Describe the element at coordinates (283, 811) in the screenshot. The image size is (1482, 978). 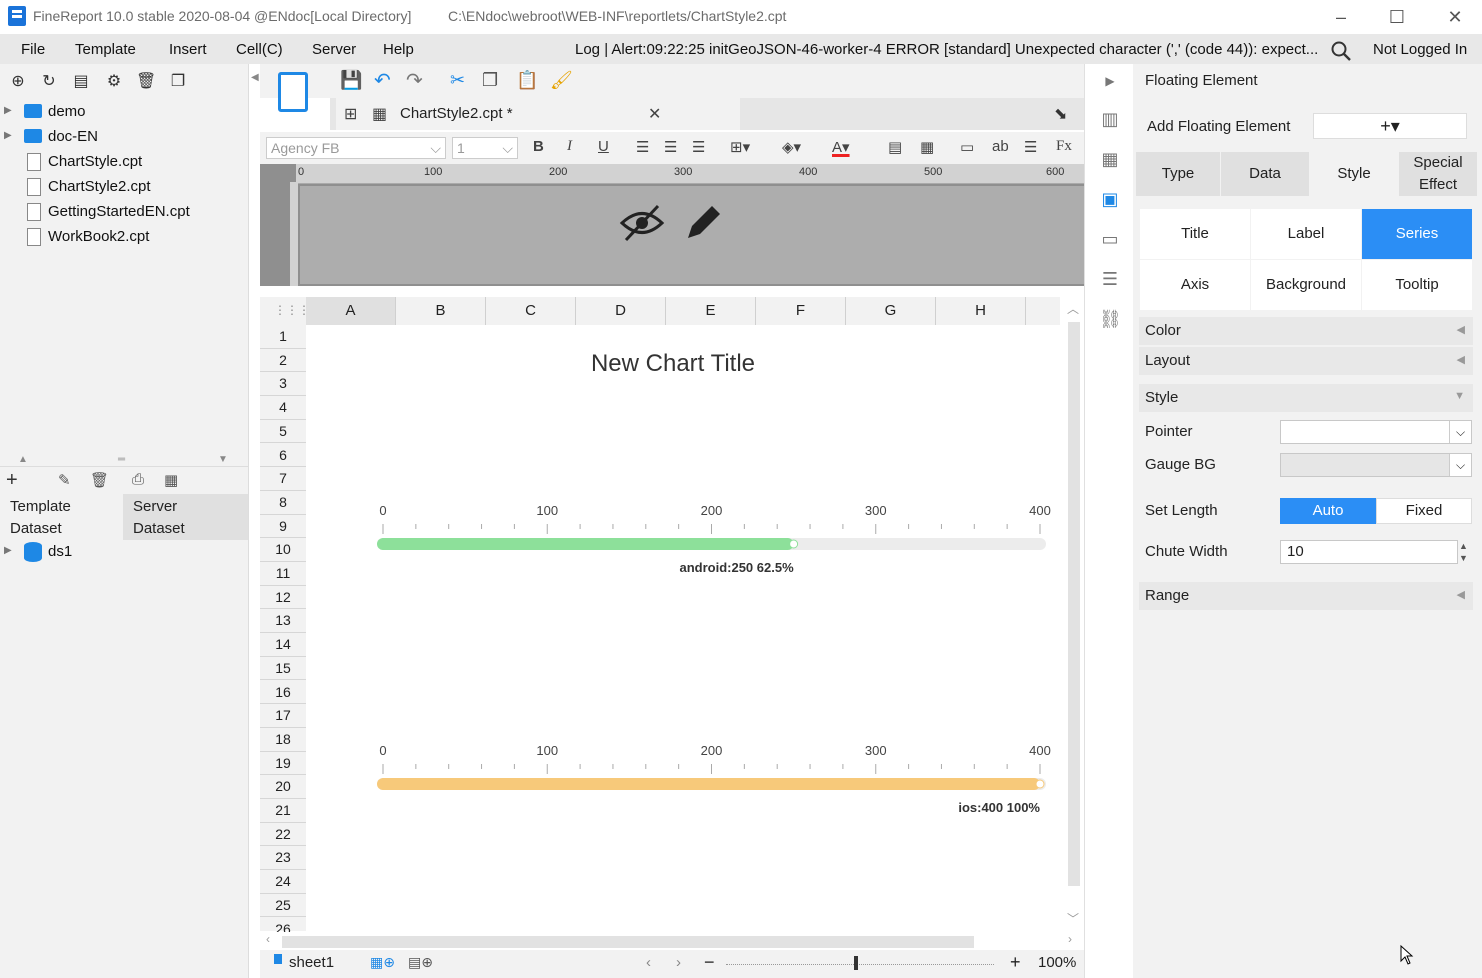
I see `row-header-cell: 21` at that location.